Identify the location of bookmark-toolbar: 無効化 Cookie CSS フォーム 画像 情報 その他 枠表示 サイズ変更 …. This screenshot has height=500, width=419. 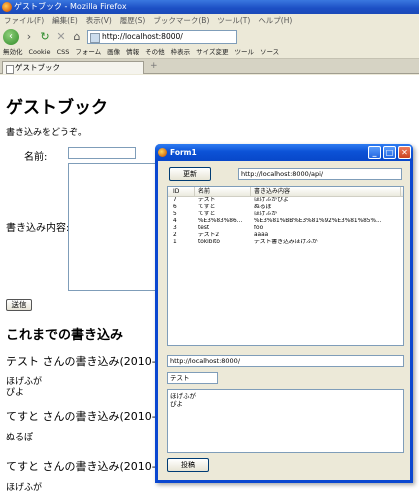
(209, 52).